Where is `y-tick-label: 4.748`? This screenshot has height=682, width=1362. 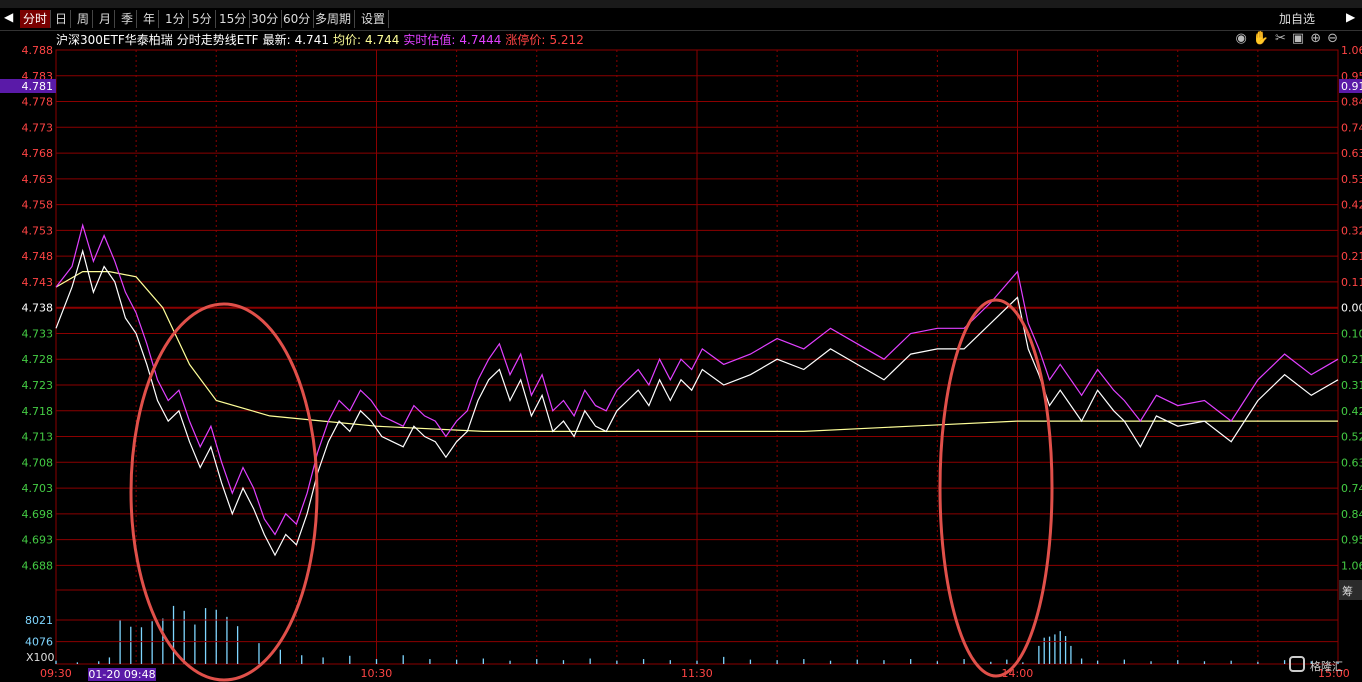
y-tick-label: 4.748 is located at coordinates (38, 256).